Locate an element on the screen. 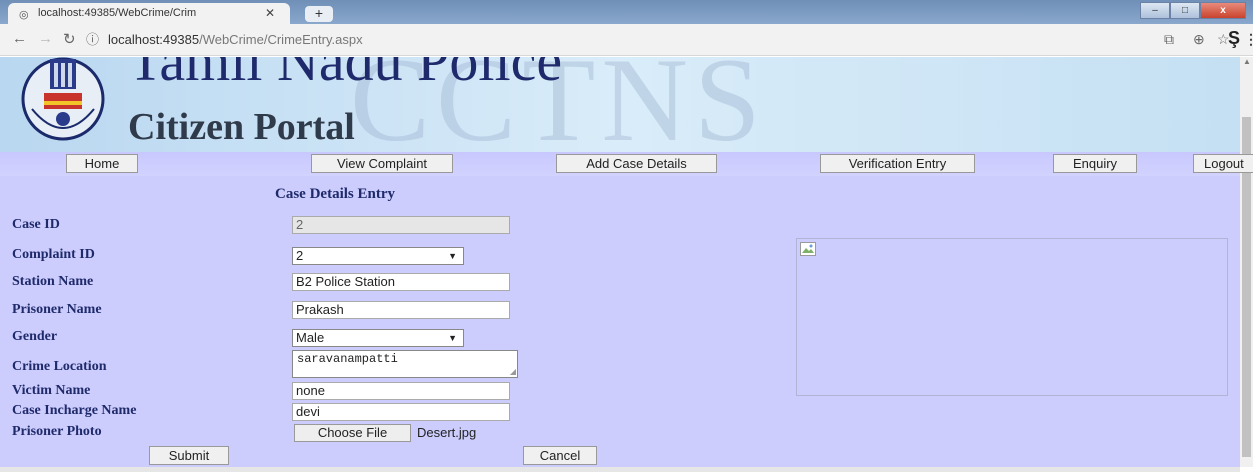 This screenshot has height=472, width=1253. close-tab-icon: ✕ is located at coordinates (270, 13).